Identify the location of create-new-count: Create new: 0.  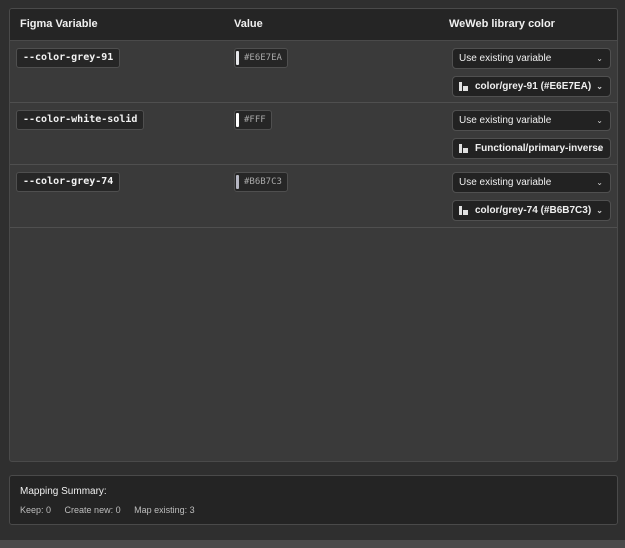
(92, 510).